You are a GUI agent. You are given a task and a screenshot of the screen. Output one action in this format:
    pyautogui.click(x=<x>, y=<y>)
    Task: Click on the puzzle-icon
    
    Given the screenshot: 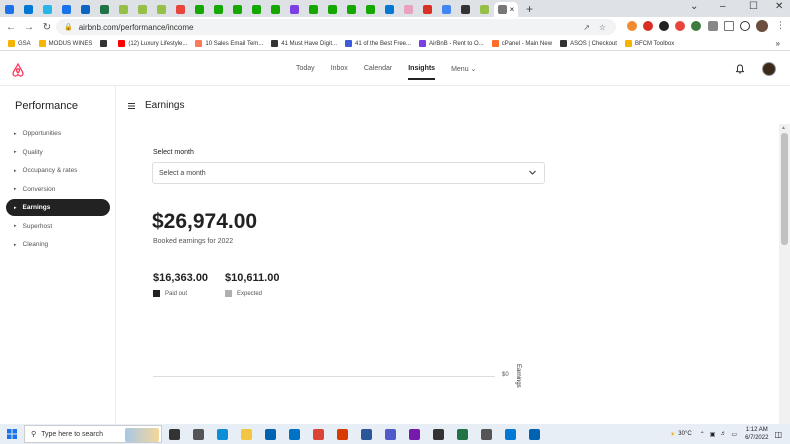 What is the action you would take?
    pyautogui.click(x=713, y=26)
    